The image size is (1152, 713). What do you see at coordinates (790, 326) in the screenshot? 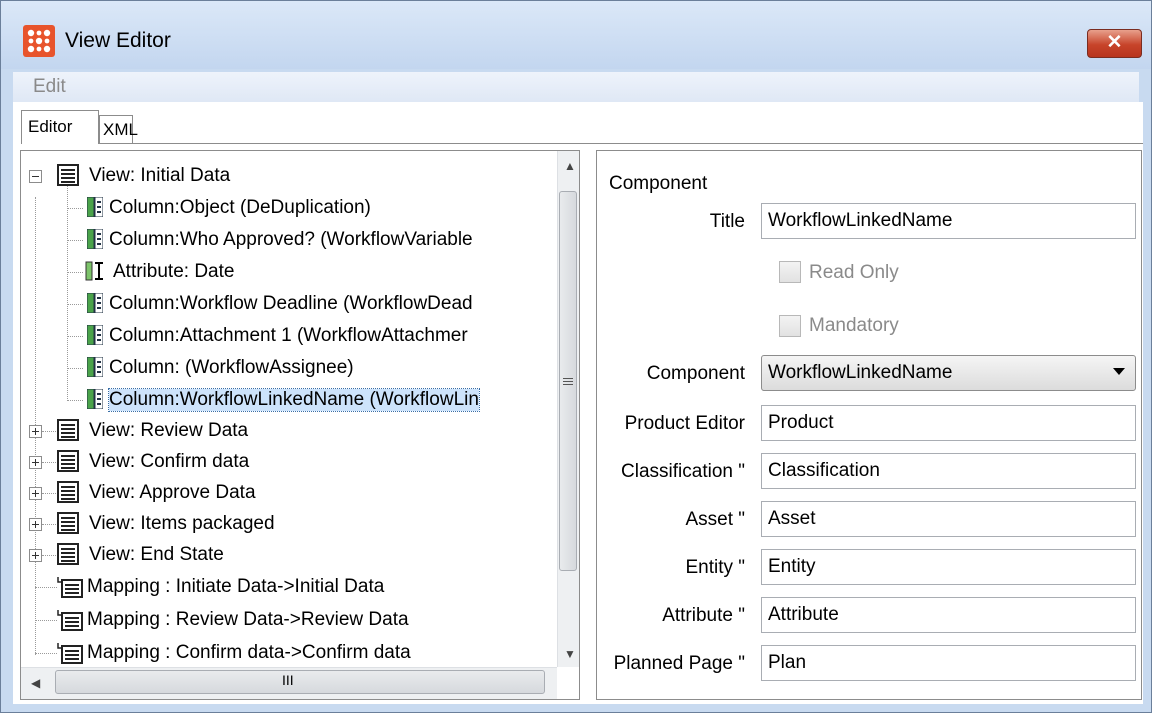
I see `mandatory-checkbox` at bounding box center [790, 326].